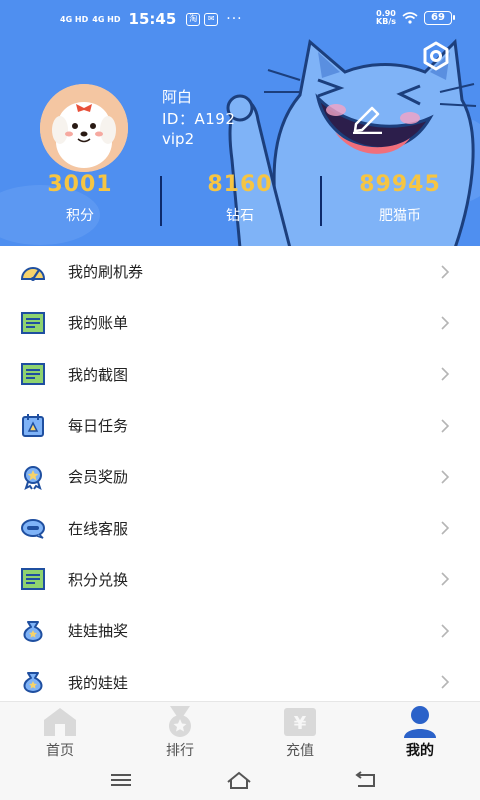 The height and width of the screenshot is (800, 480). I want to click on menu-item-member-rewards: 会员奖励, so click(240, 477).